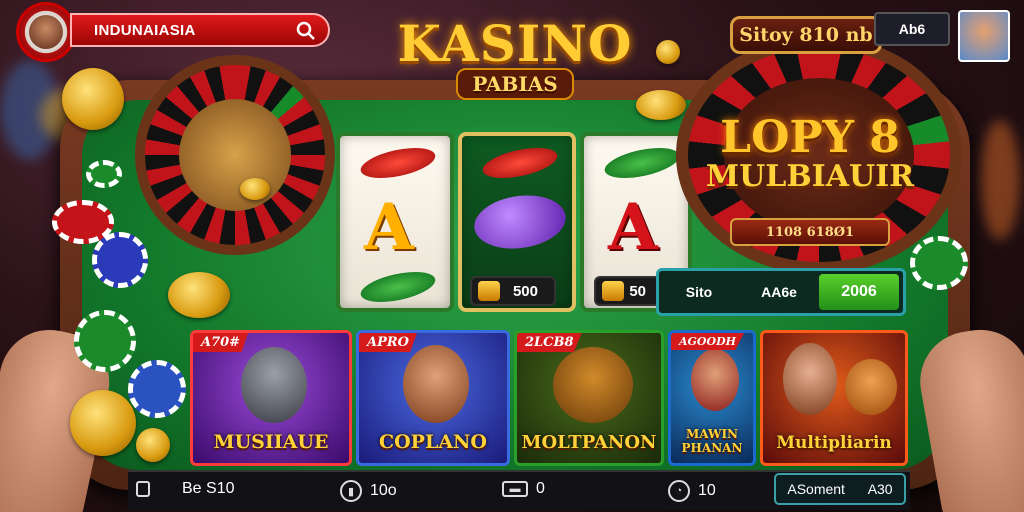 This screenshot has width=1024, height=512. I want to click on bet-amount: AA6e, so click(779, 292).